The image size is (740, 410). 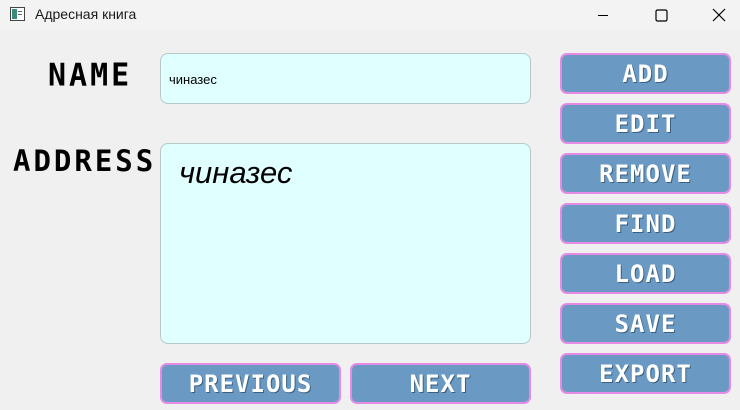 What do you see at coordinates (645, 223) in the screenshot?
I see `find-button: FIND` at bounding box center [645, 223].